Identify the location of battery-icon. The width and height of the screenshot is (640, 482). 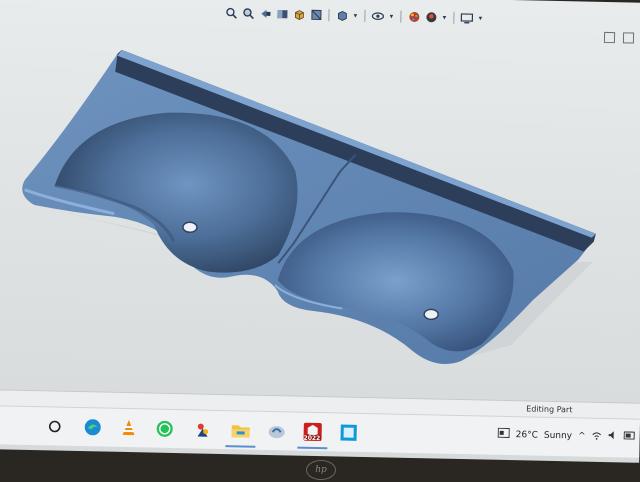
(629, 436).